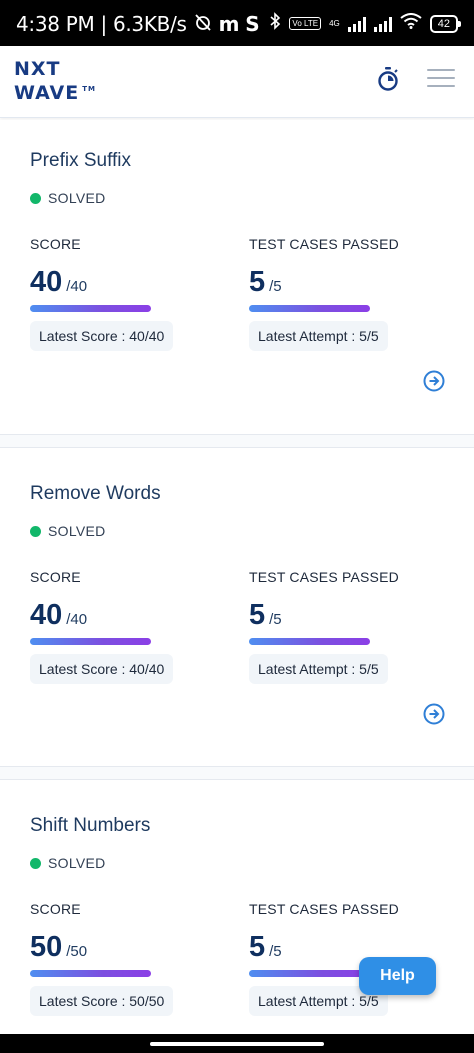  I want to click on signal-icon, so click(356, 24).